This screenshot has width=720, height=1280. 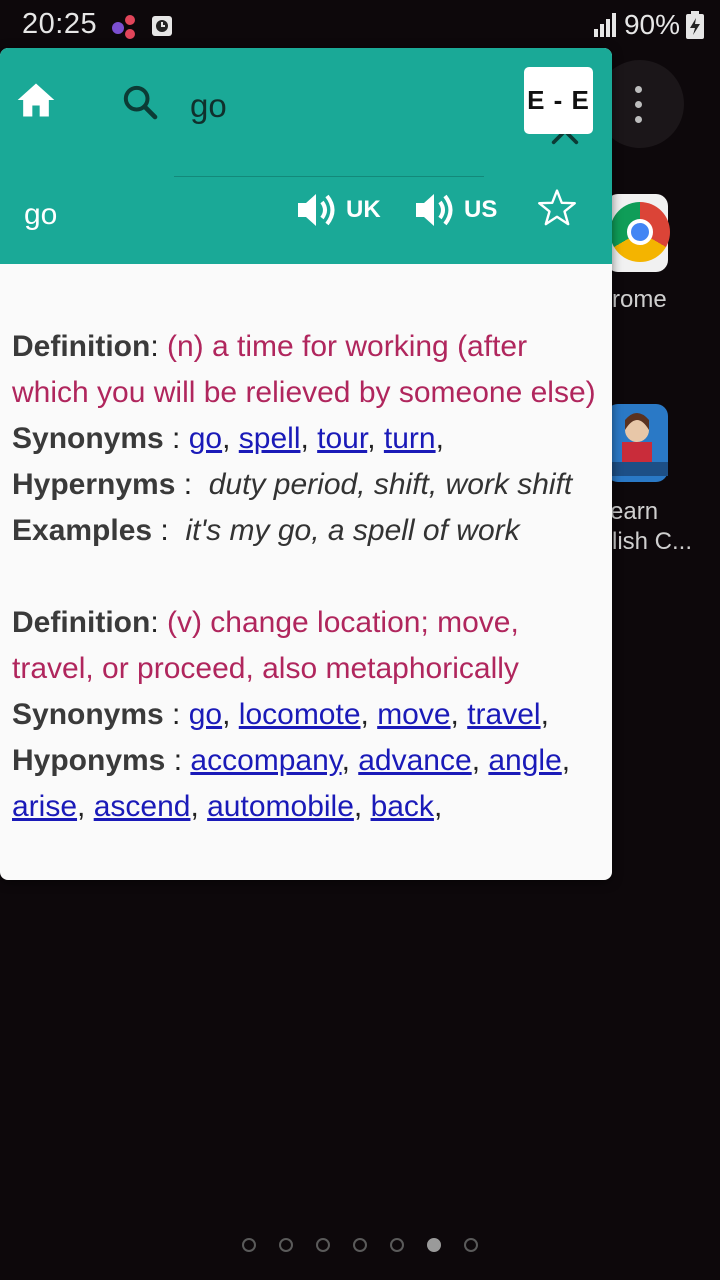 What do you see at coordinates (363, 209) in the screenshot?
I see `uk-label: UK` at bounding box center [363, 209].